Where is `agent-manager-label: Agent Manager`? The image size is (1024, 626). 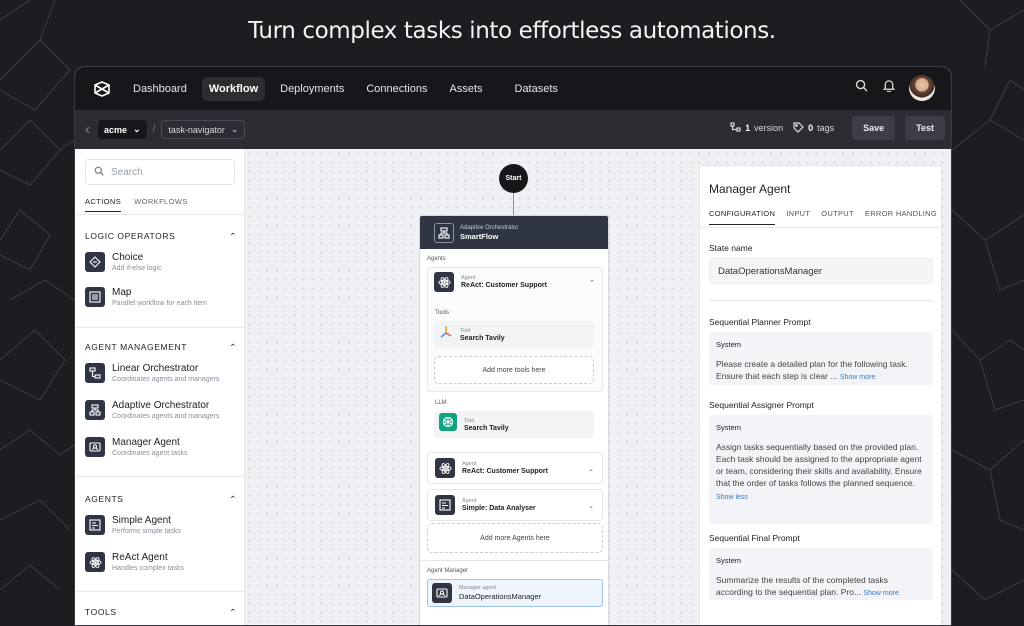
agent-manager-label: Agent Manager is located at coordinates (448, 571).